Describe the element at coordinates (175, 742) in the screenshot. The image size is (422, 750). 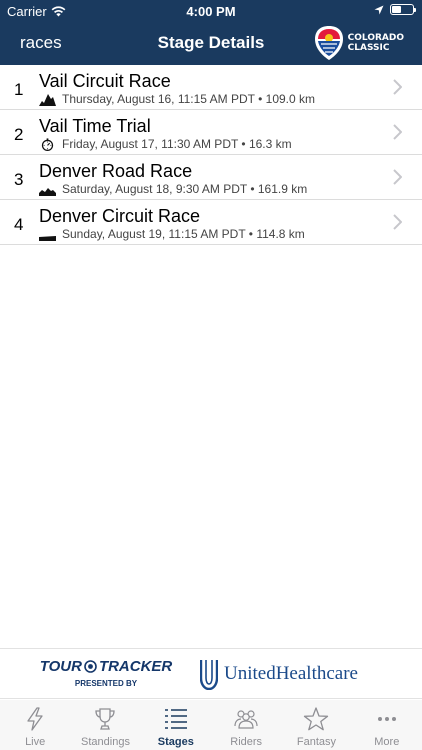
I see `tab-label: Stages` at that location.